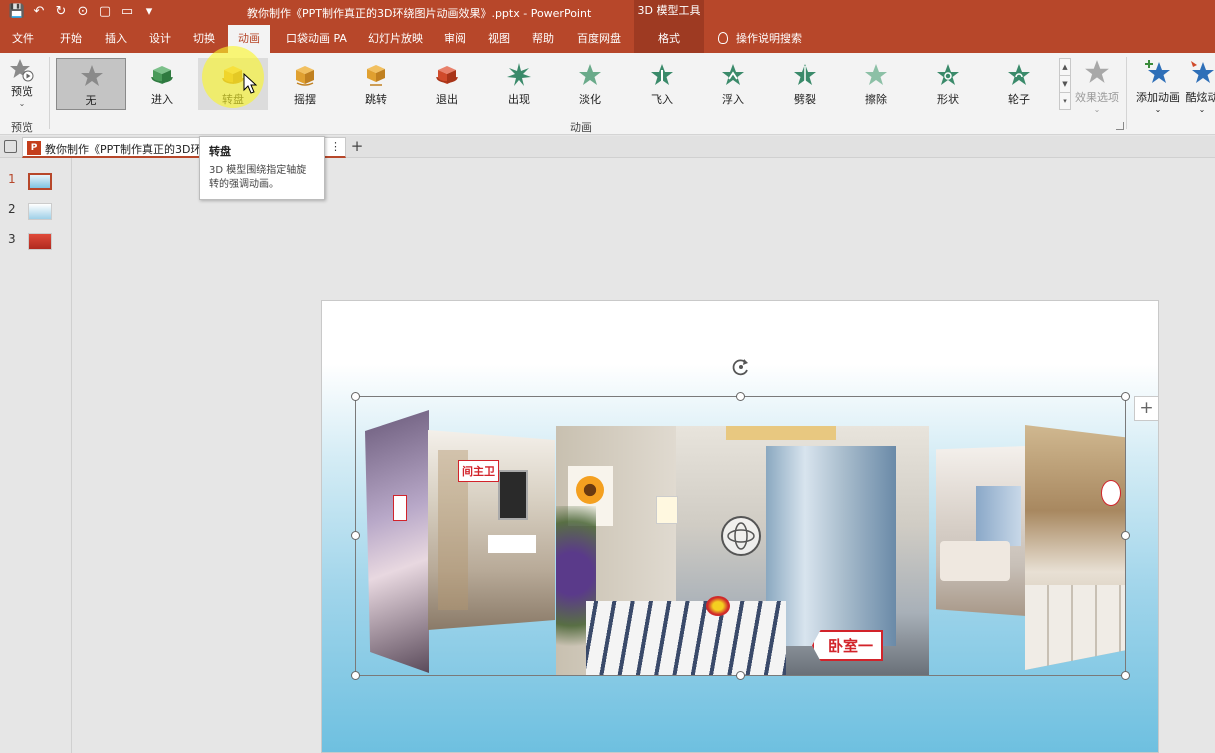 The width and height of the screenshot is (1215, 753). I want to click on layout-options-plus-button: +, so click(1146, 408).